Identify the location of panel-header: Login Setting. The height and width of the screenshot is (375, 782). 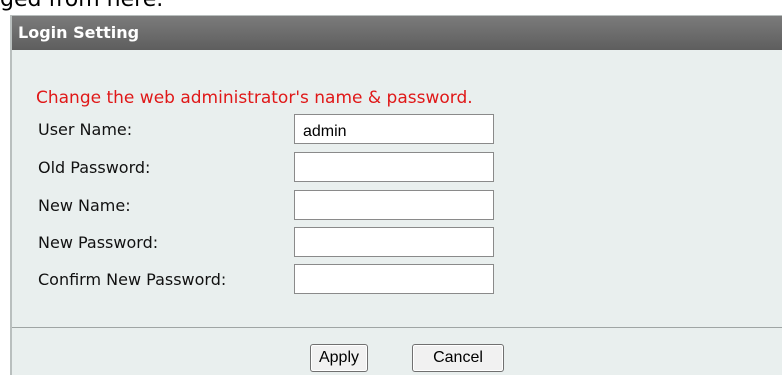
(397, 33).